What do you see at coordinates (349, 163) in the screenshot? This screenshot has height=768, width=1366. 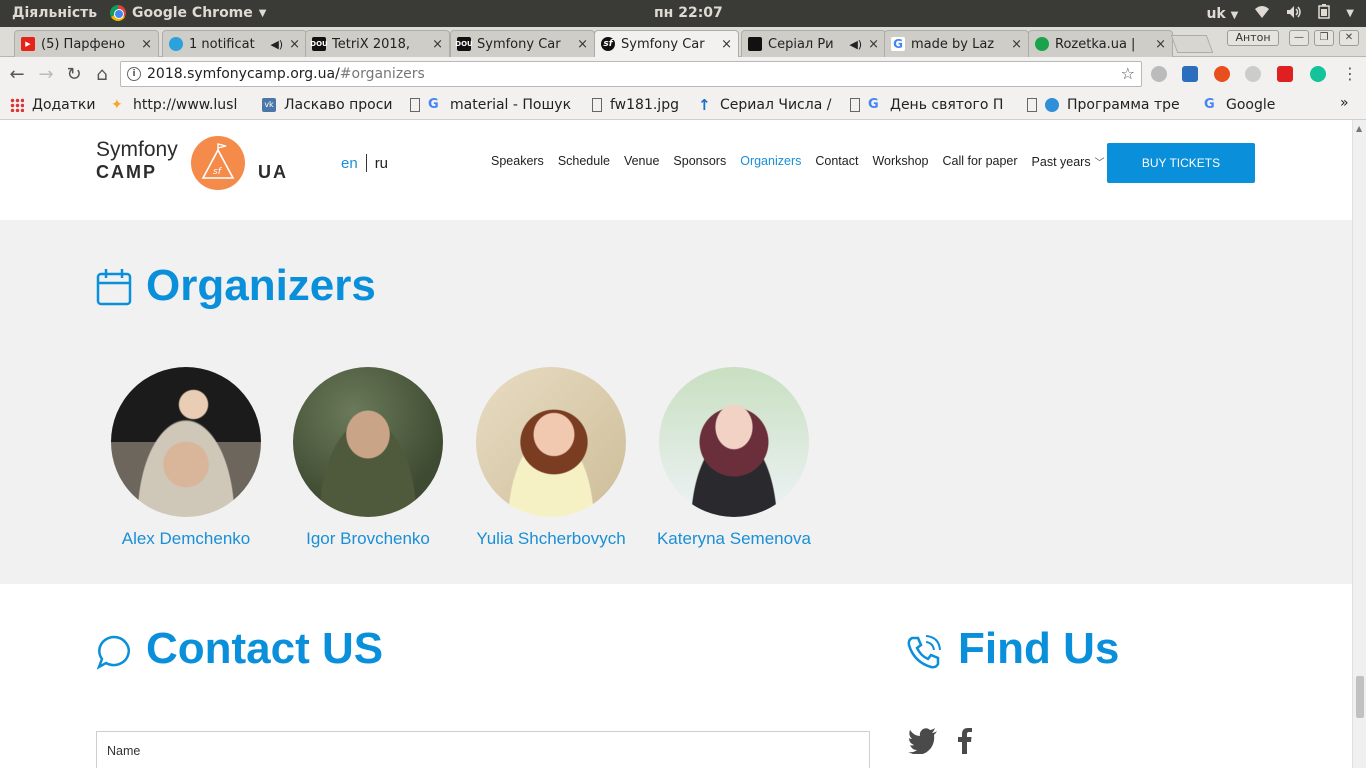 I see `lang-en-link: en` at bounding box center [349, 163].